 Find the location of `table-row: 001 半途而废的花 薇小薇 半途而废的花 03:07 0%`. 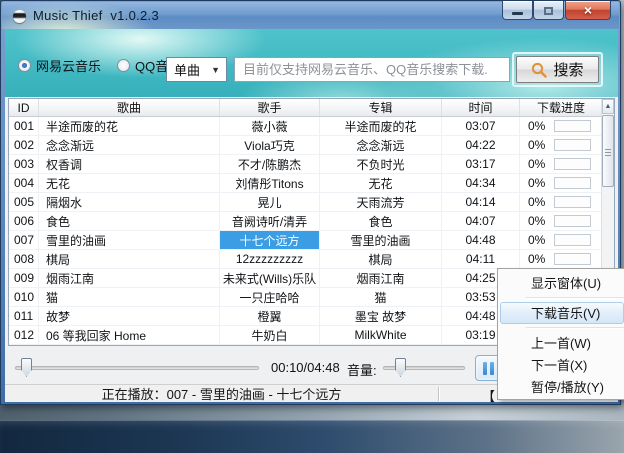

table-row: 001 半途而废的花 薇小薇 半途而废的花 03:07 0% is located at coordinates (311, 126).